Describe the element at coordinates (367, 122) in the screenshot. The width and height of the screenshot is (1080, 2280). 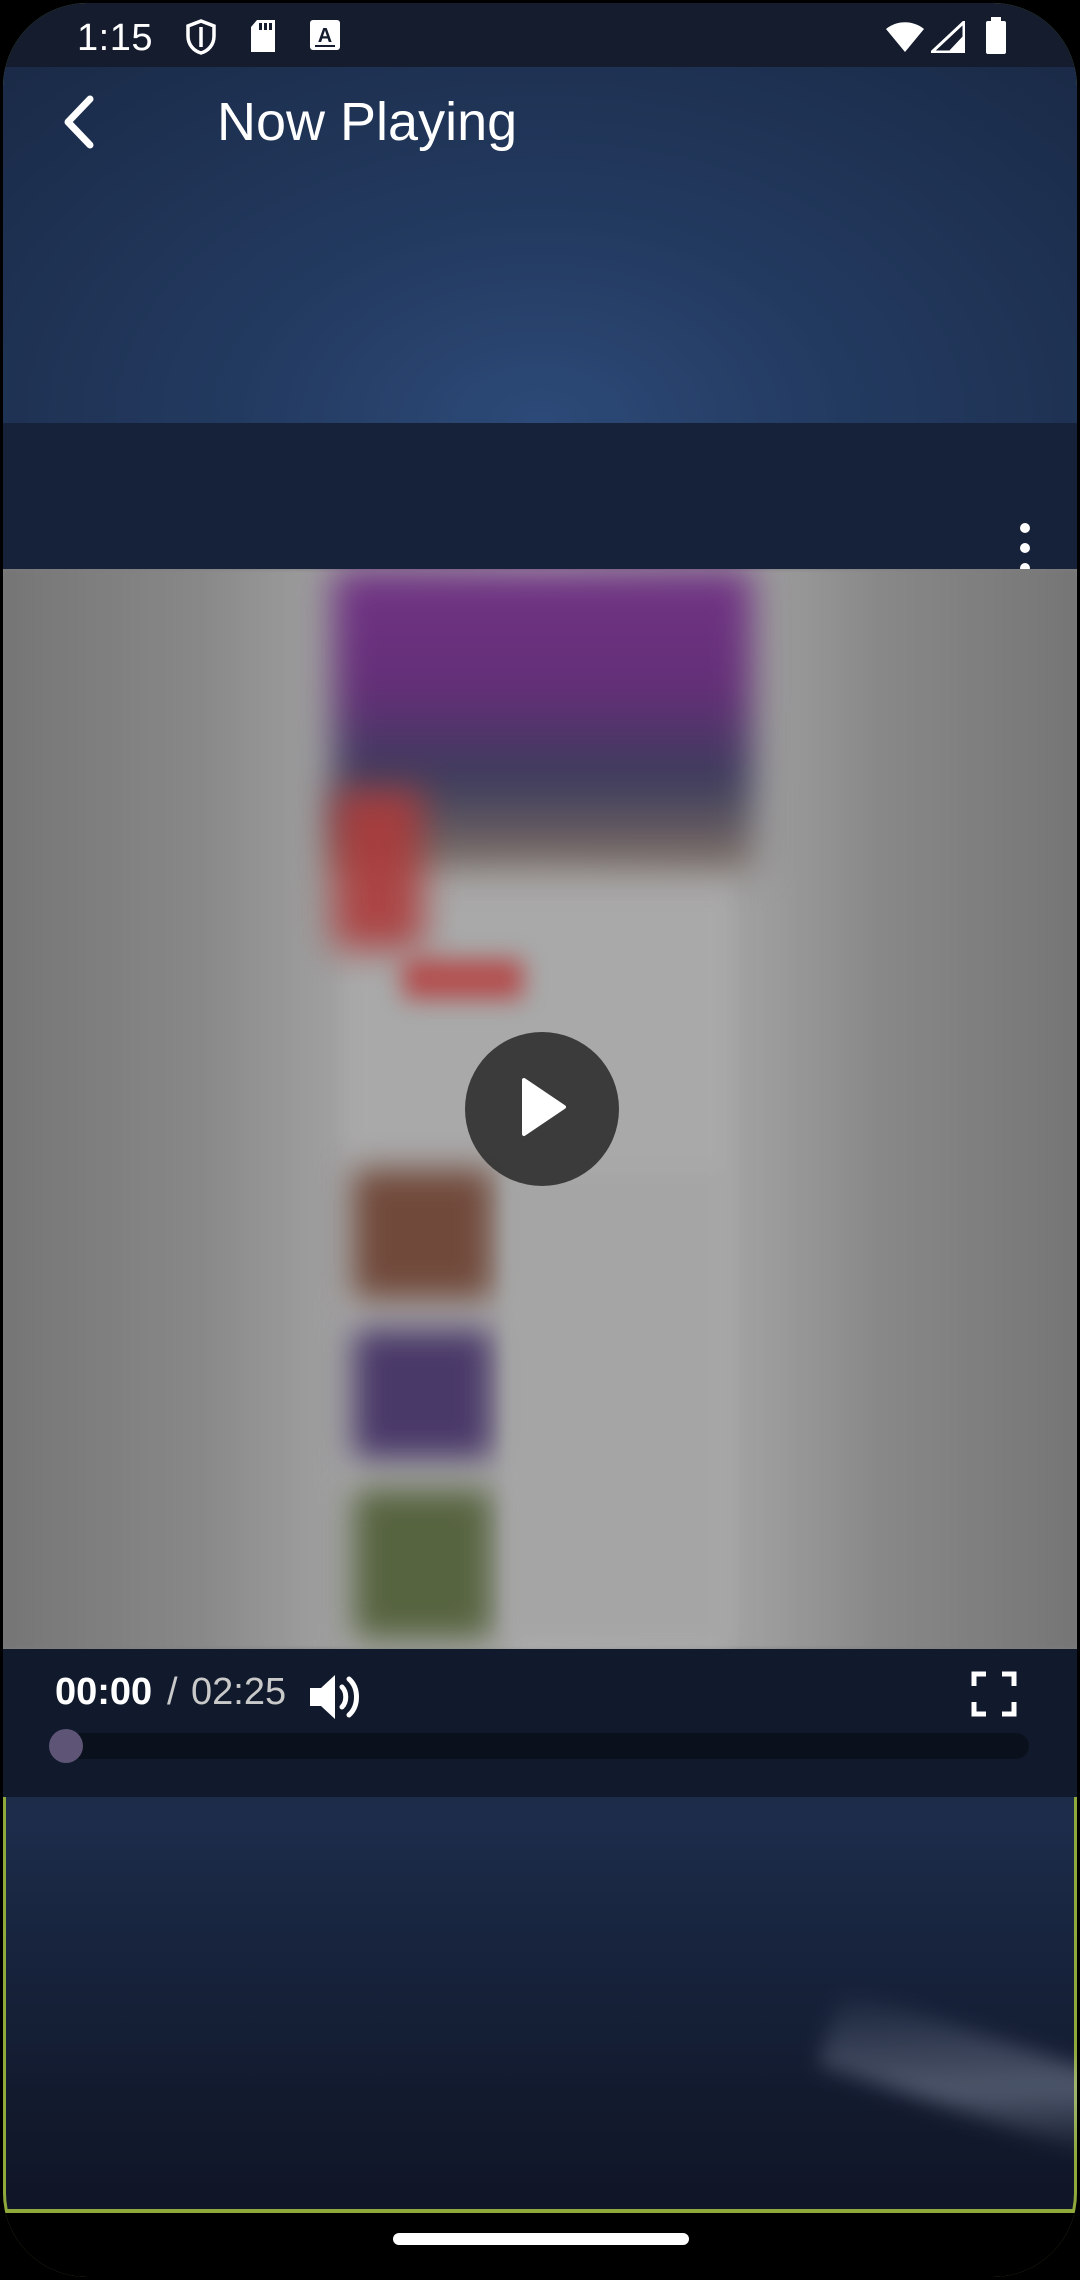
I see `page-title: Now Playing` at that location.